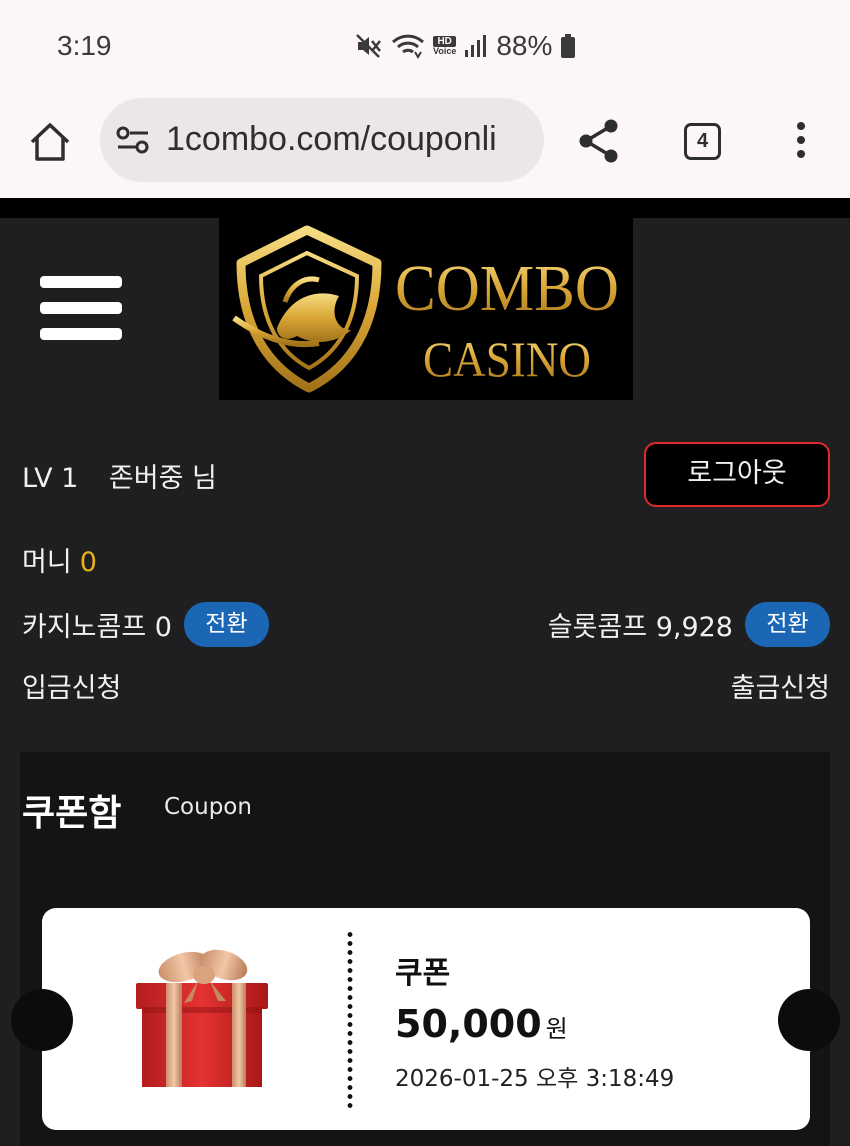  Describe the element at coordinates (42, 1020) in the screenshot. I see `ticket-notch-left` at that location.